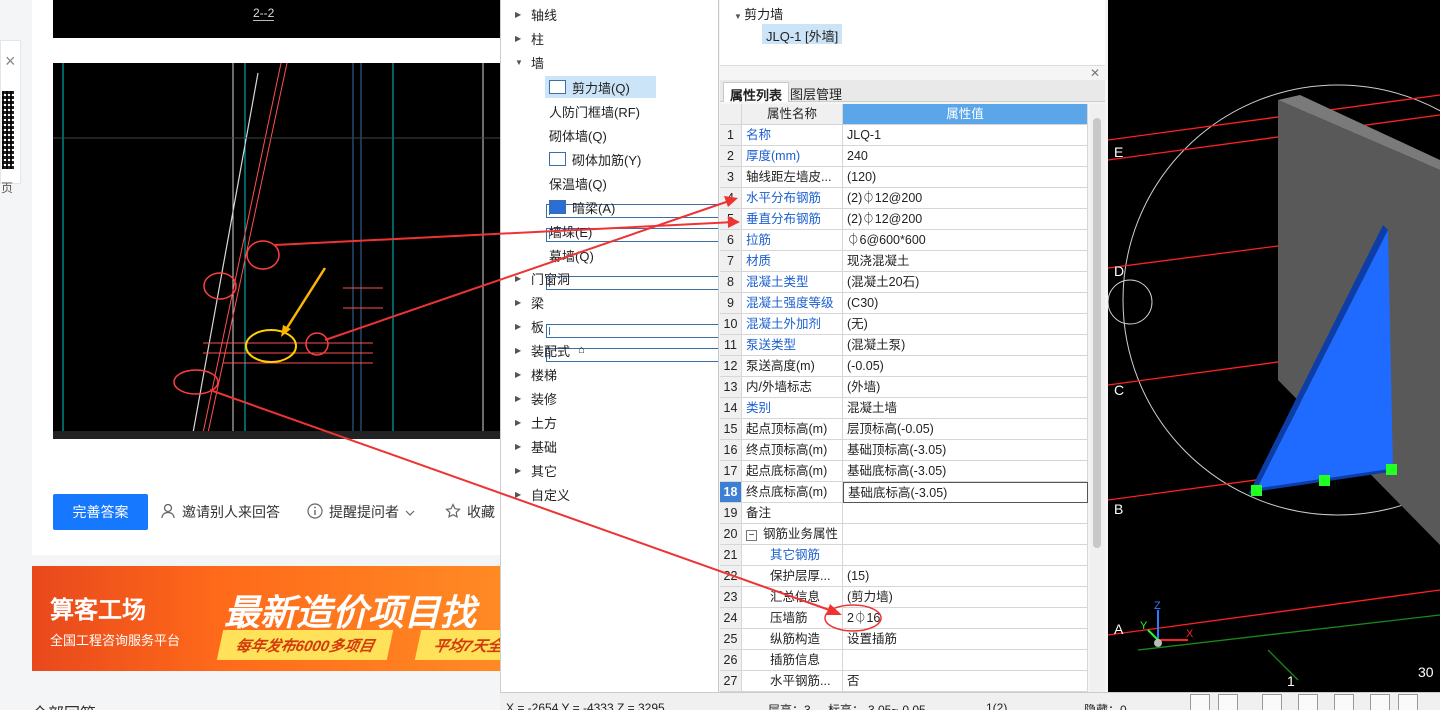  What do you see at coordinates (965, 240) in the screenshot?
I see `property-value: ⏀6@600*600` at bounding box center [965, 240].